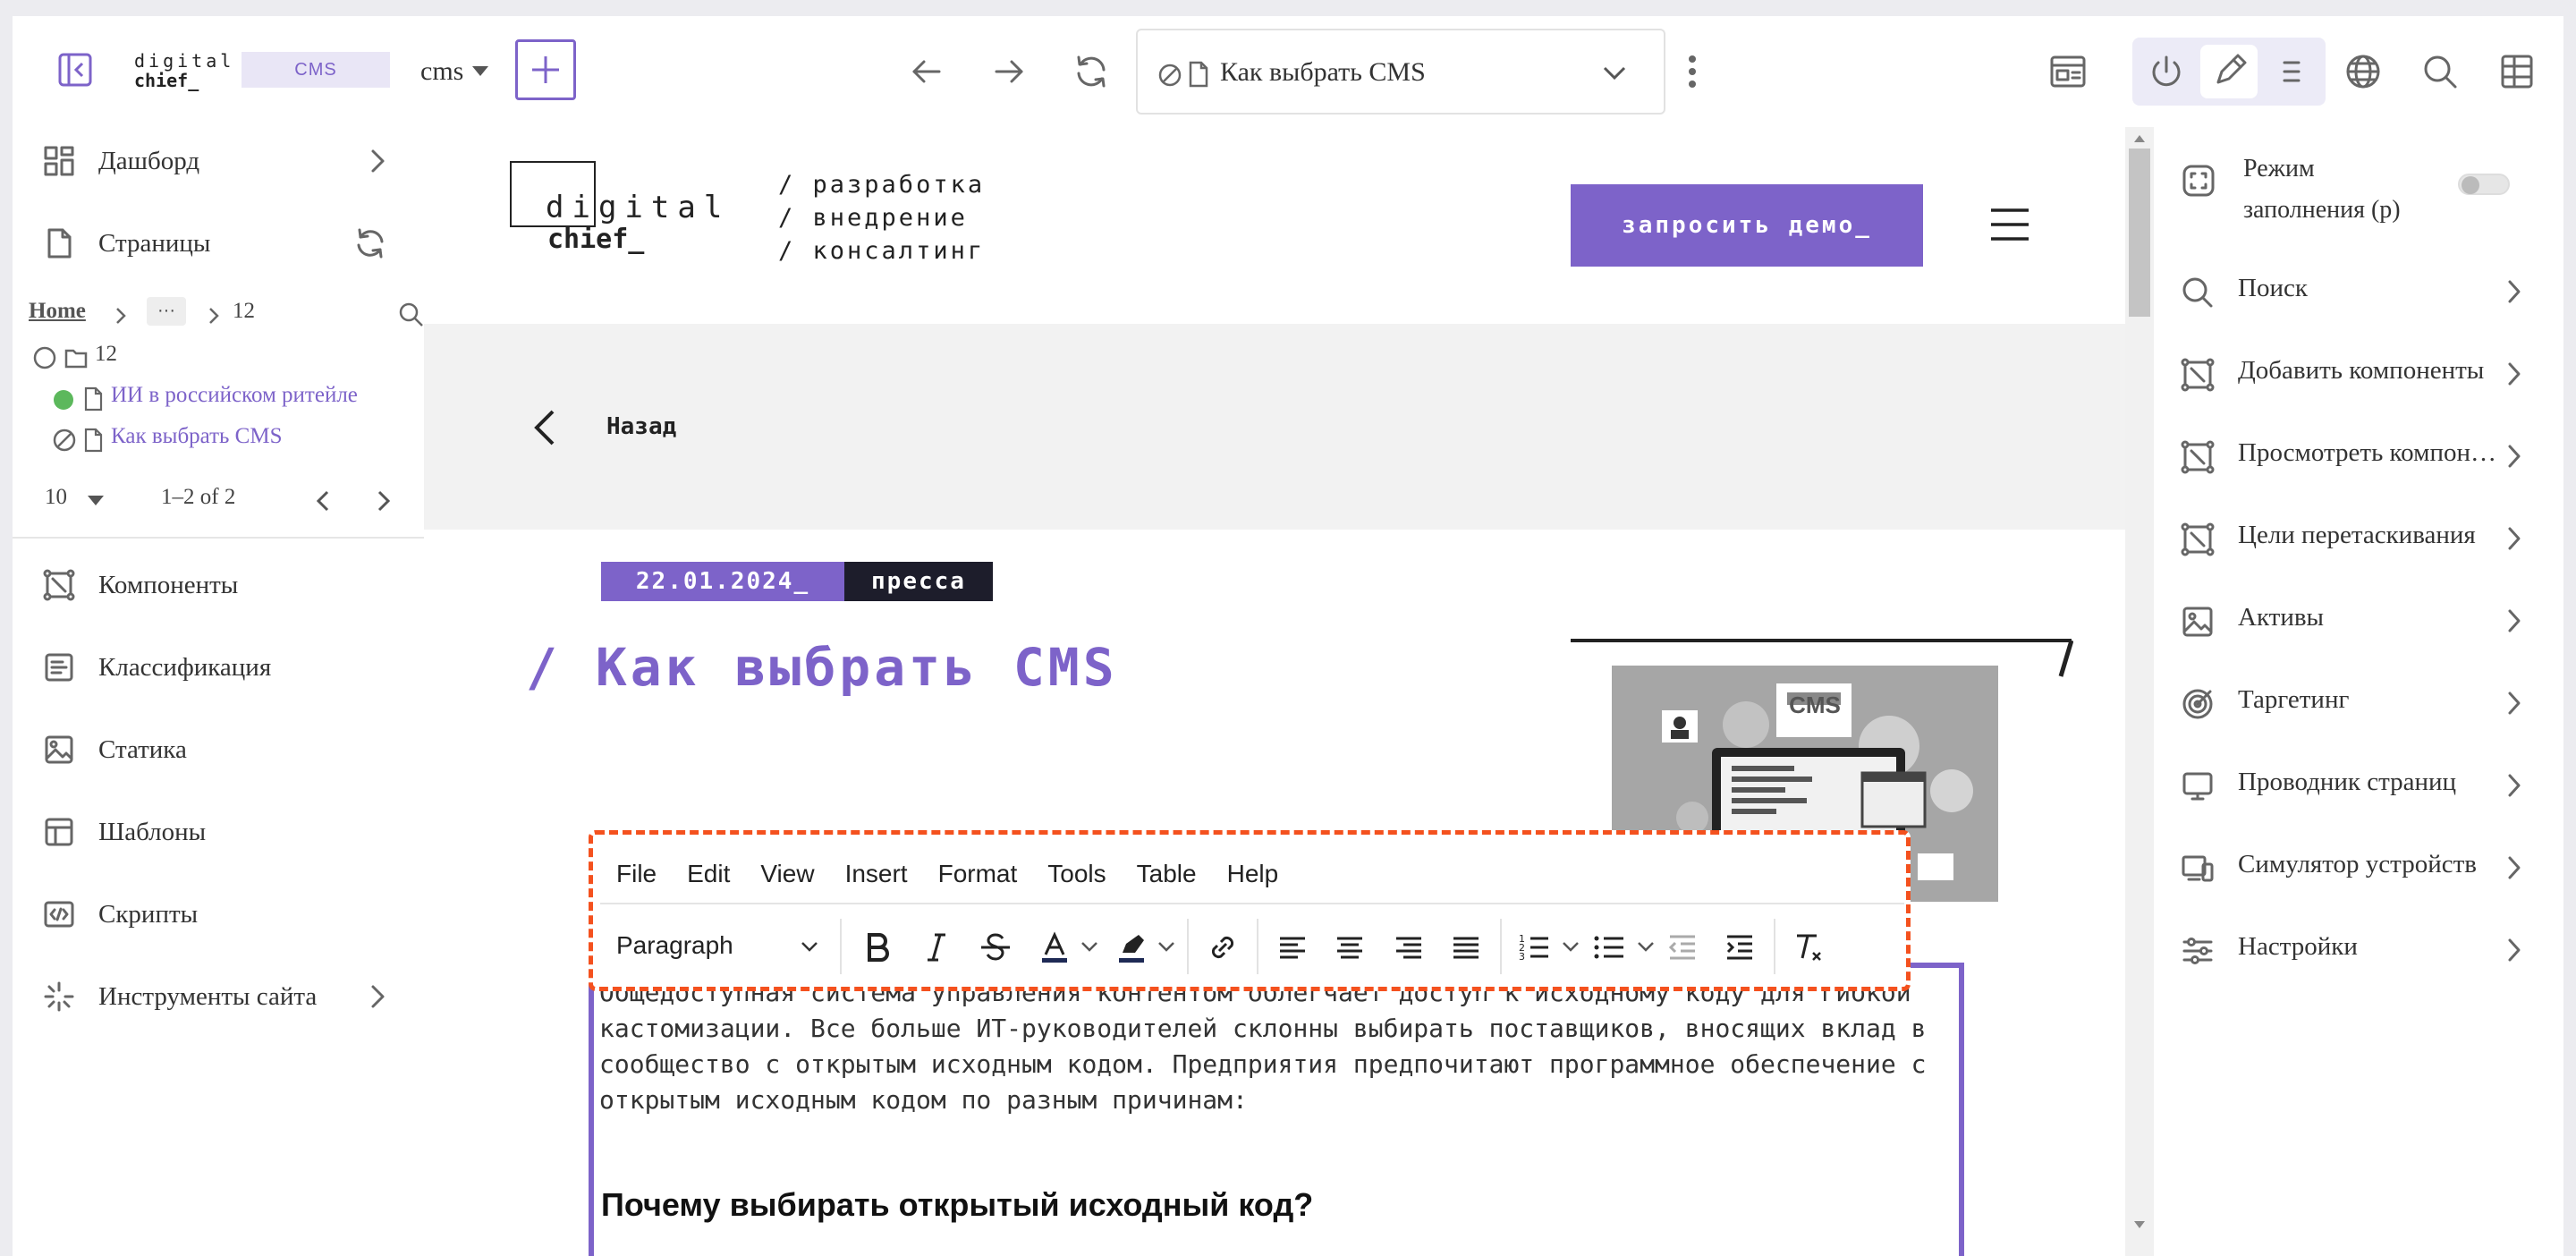 The image size is (2576, 1256). I want to click on tree-item-root: 12, so click(220, 358).